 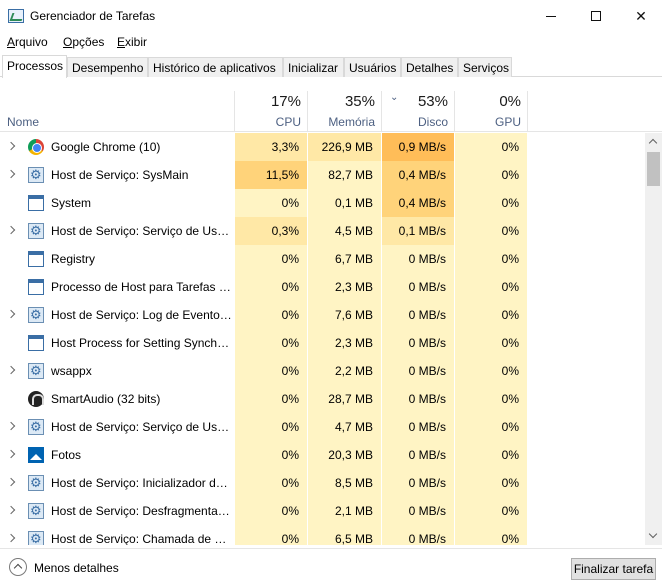 What do you see at coordinates (142, 343) in the screenshot?
I see `process-name: Host Process for Setting Synchronization` at bounding box center [142, 343].